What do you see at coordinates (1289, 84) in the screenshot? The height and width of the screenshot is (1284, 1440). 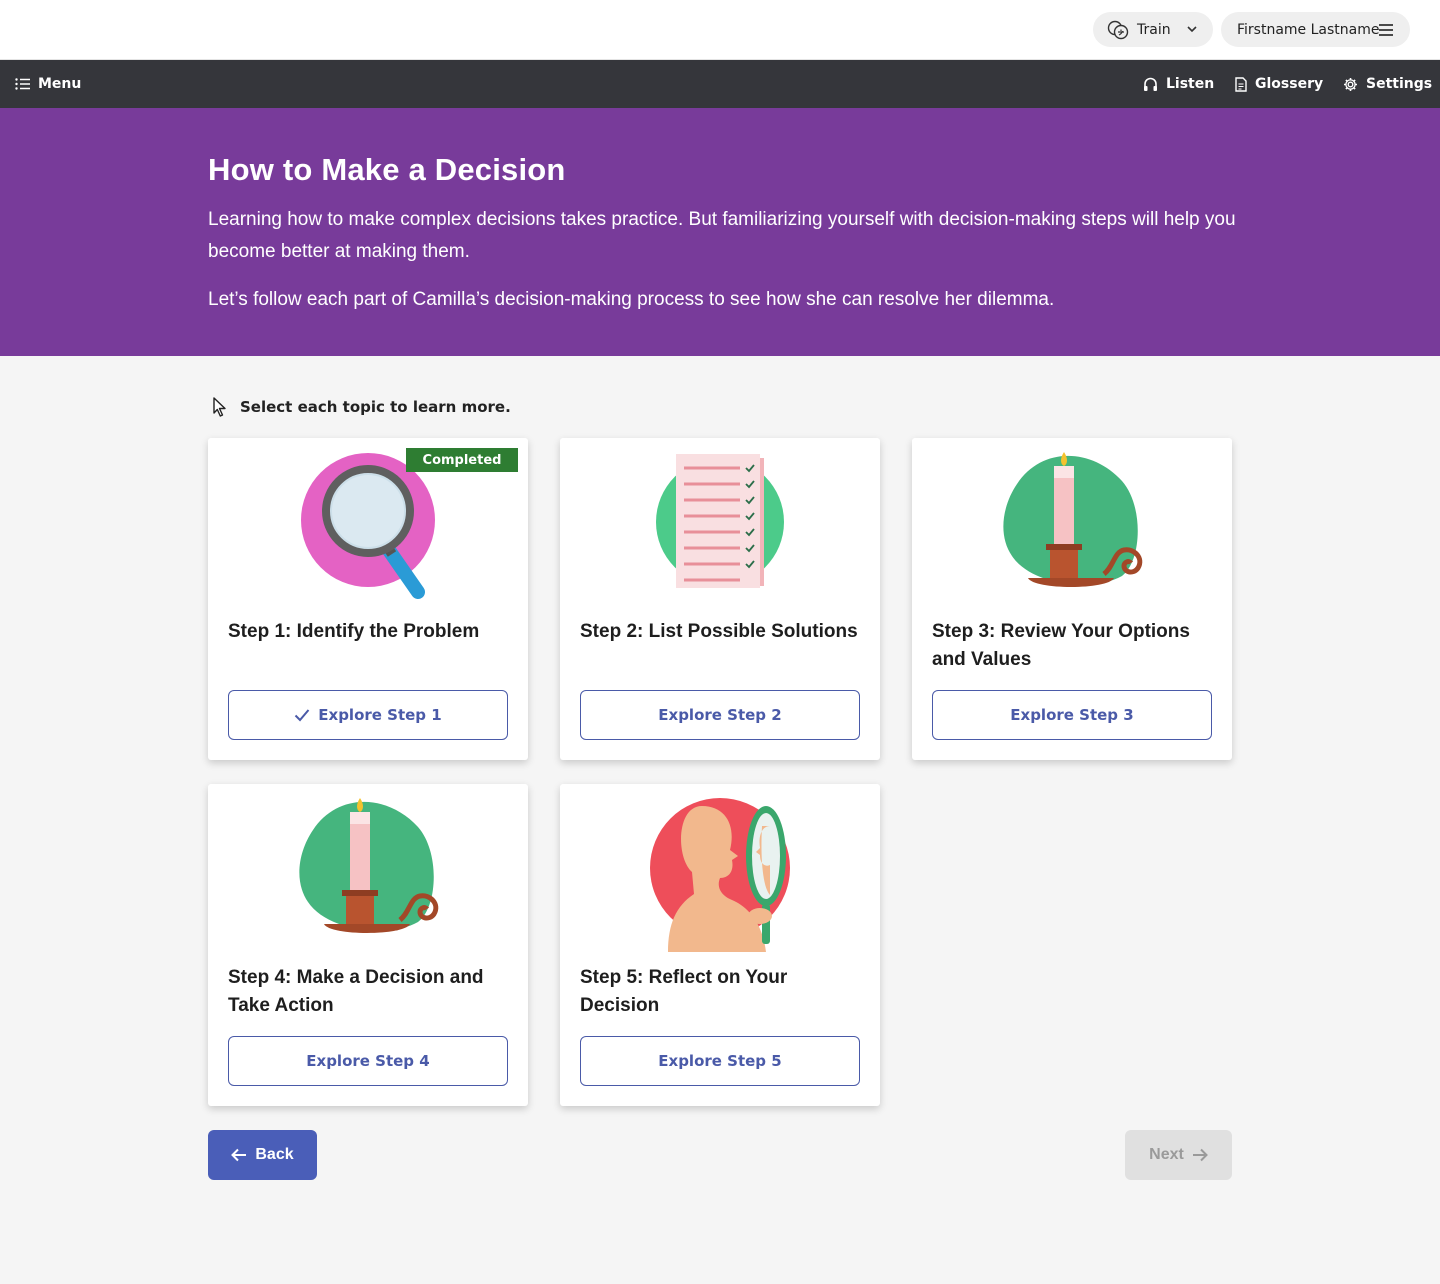 I see `glossary-label: Glossery` at bounding box center [1289, 84].